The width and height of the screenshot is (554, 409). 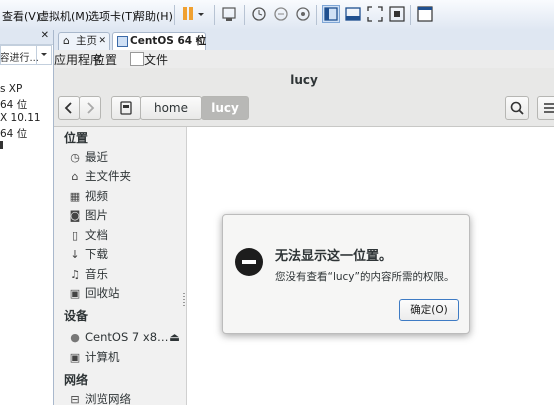 I want to click on vm-icon, so click(x=122, y=41).